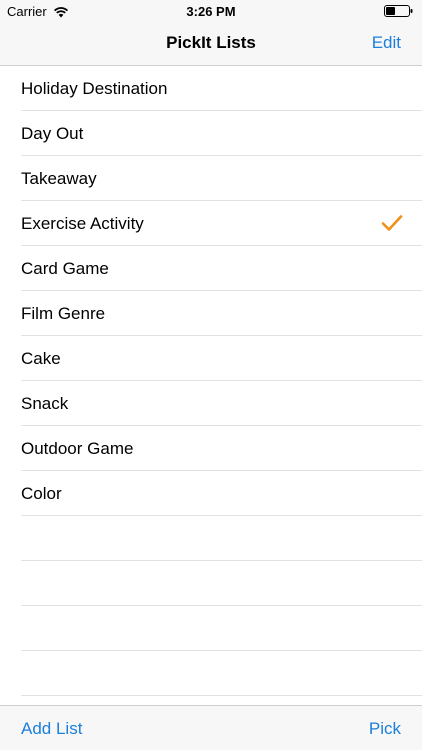 This screenshot has width=422, height=750. Describe the element at coordinates (392, 223) in the screenshot. I see `checkmark-icon` at that location.